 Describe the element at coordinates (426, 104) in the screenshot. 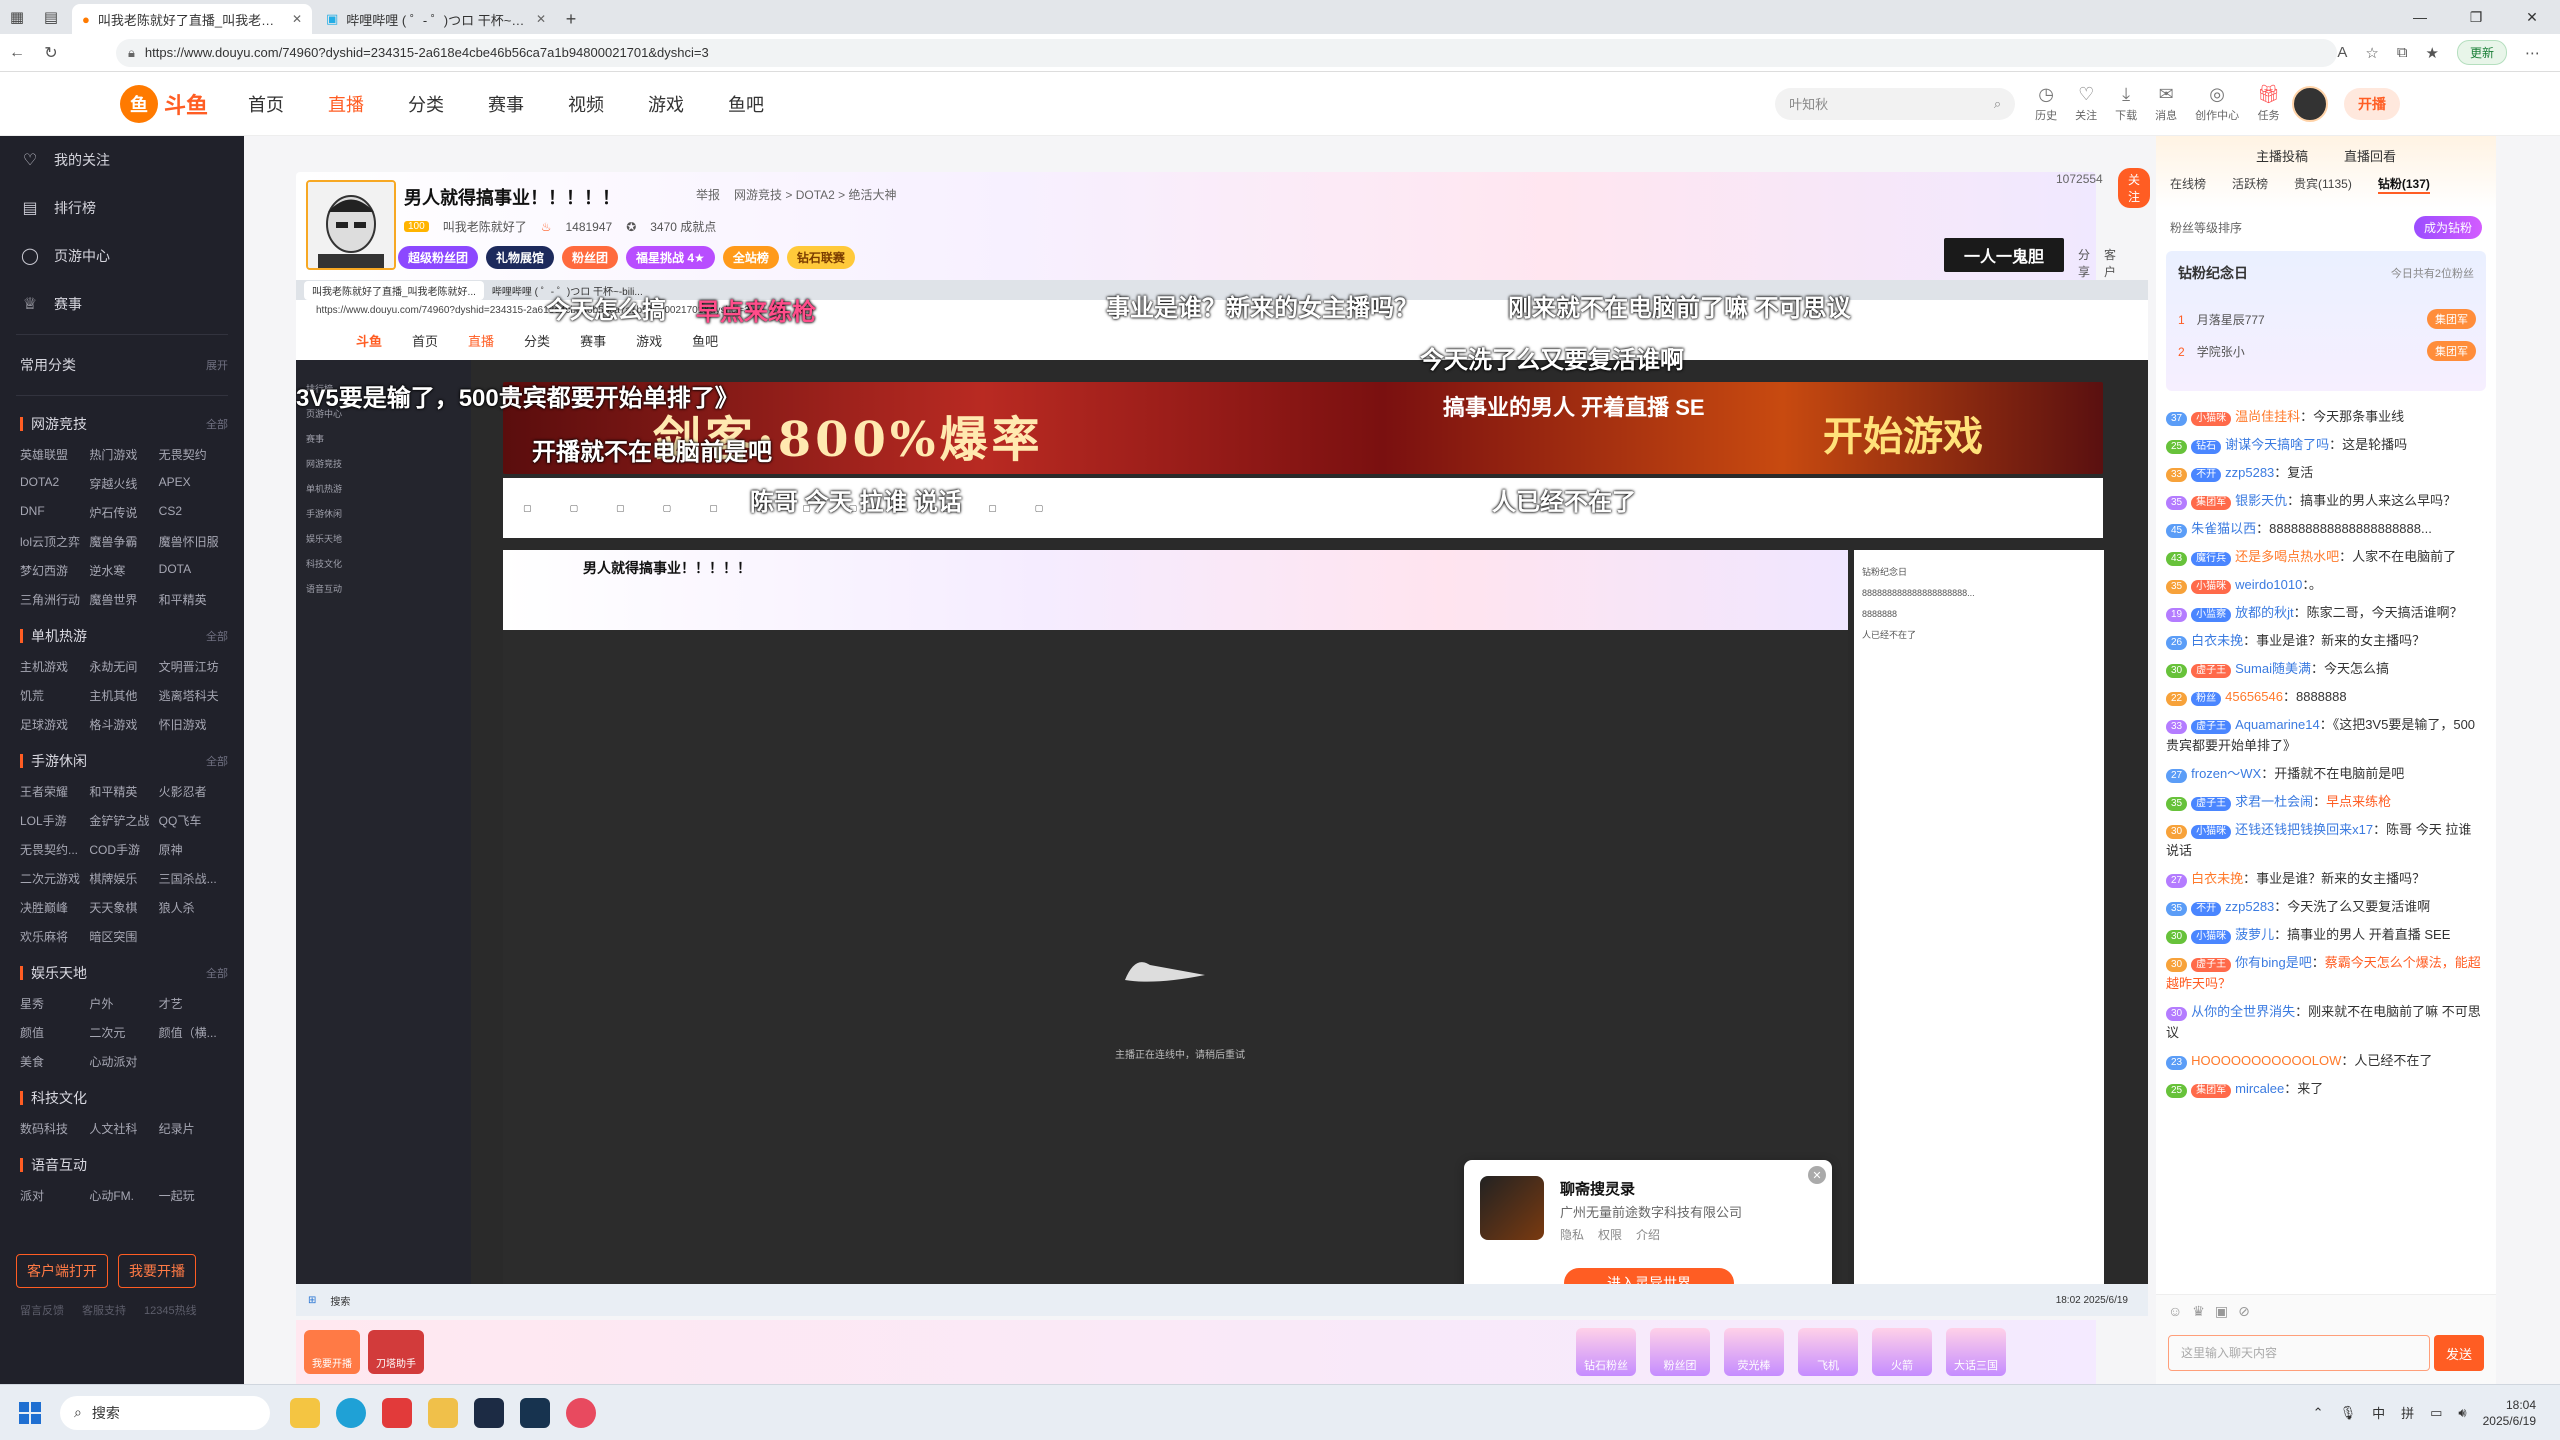

I see `nav-category: 分类` at that location.